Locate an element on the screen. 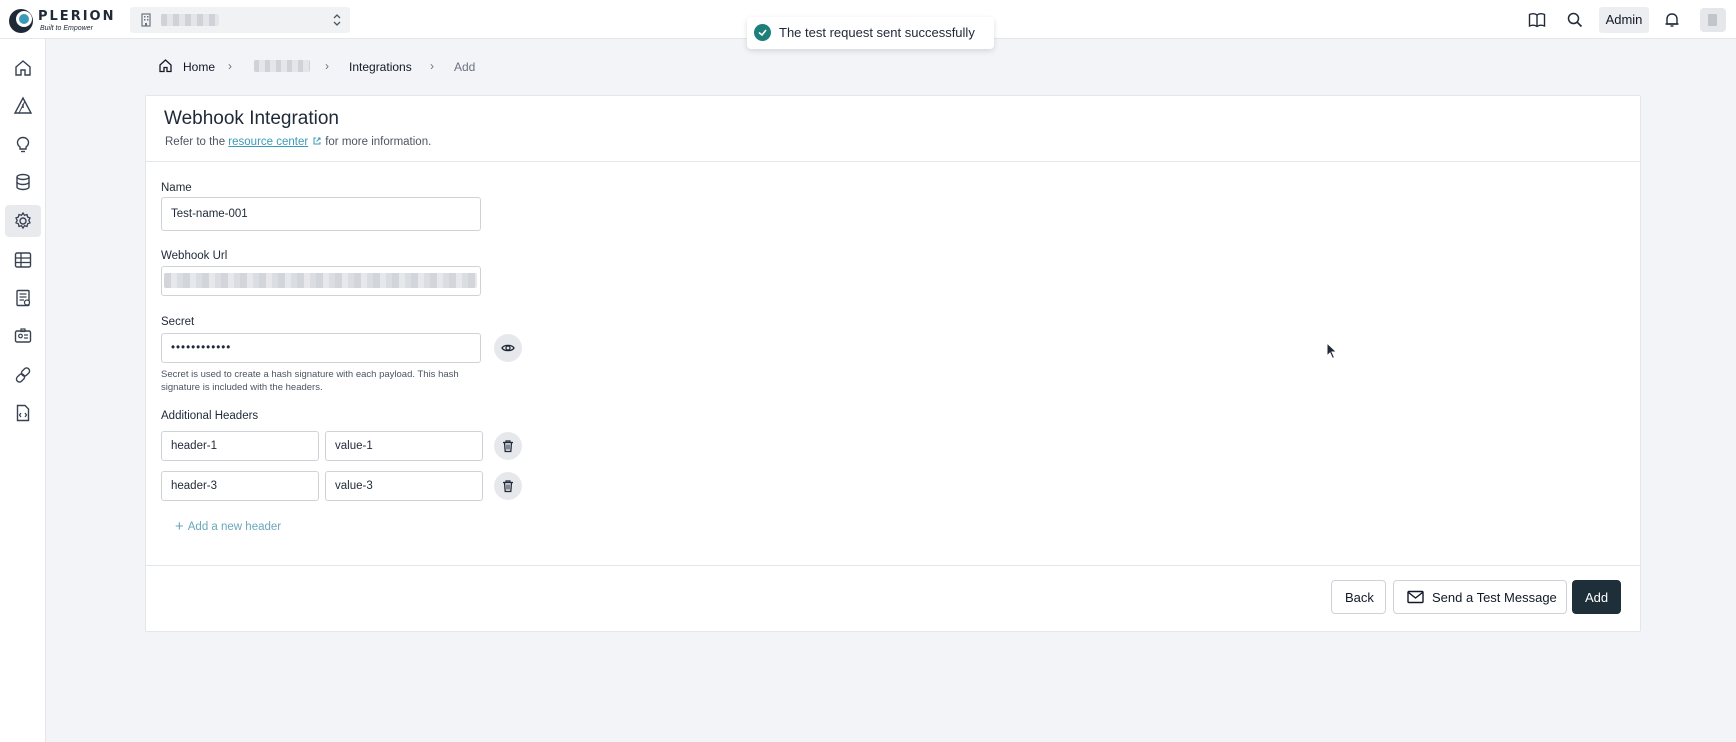  breadcrumb-integrations: Integrations is located at coordinates (380, 67).